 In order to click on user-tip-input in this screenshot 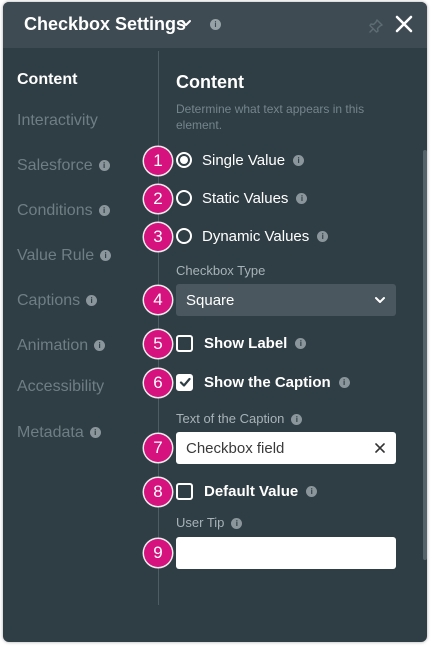, I will do `click(286, 553)`.